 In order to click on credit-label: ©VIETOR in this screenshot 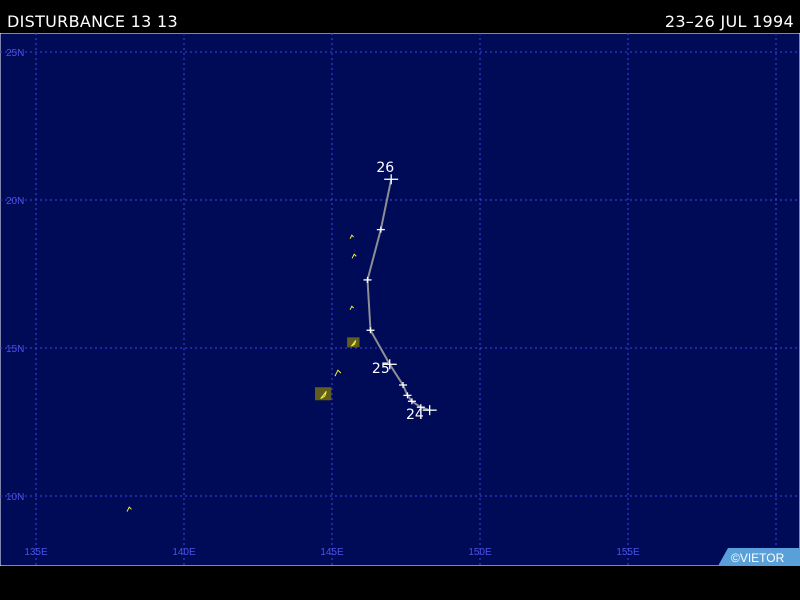, I will do `click(758, 558)`.